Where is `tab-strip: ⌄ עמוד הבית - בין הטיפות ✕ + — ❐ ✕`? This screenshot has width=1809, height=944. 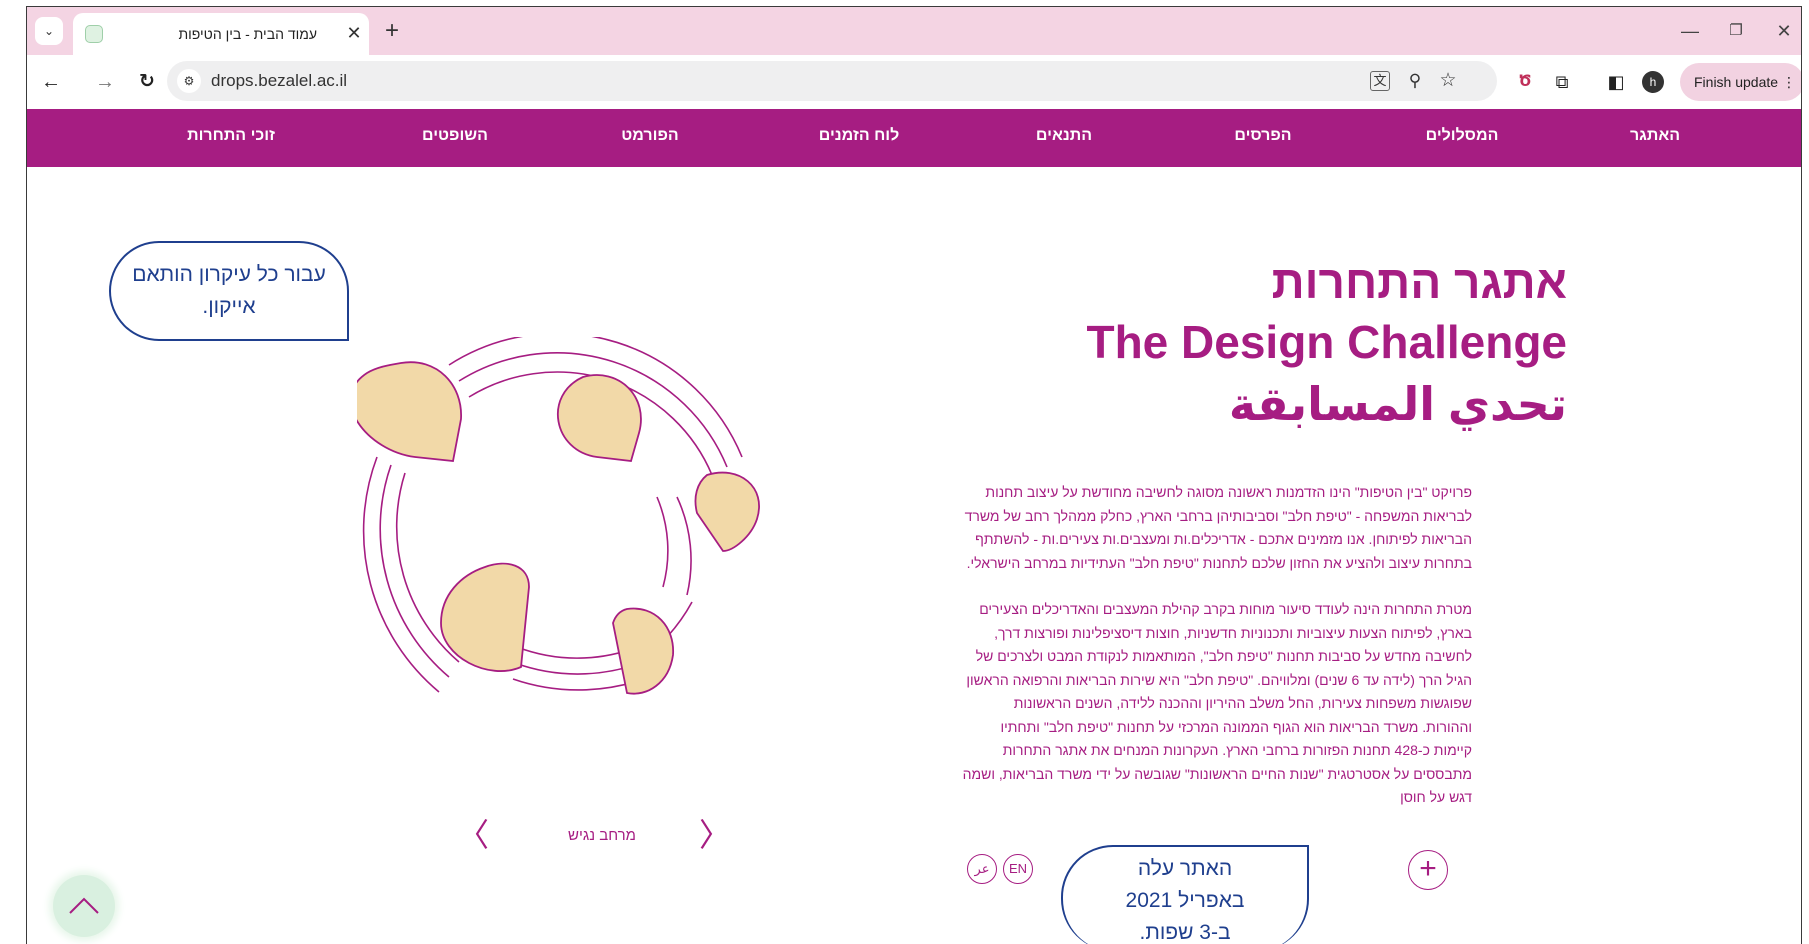
tab-strip: ⌄ עמוד הבית - בין הטיפות ✕ + — ❐ ✕ is located at coordinates (914, 31).